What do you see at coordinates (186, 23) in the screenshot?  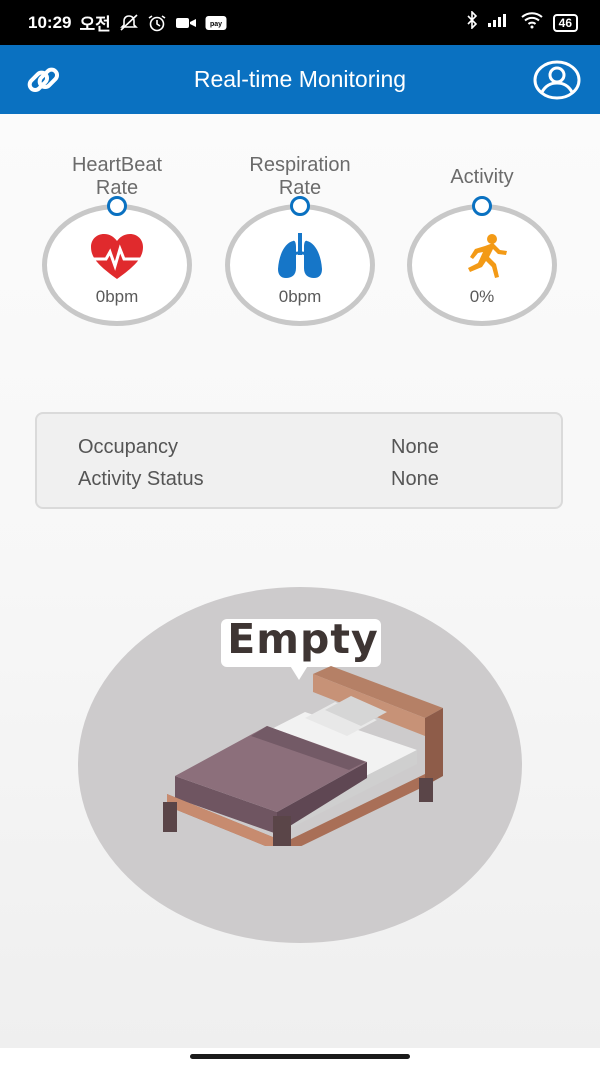 I see `video-camera-icon` at bounding box center [186, 23].